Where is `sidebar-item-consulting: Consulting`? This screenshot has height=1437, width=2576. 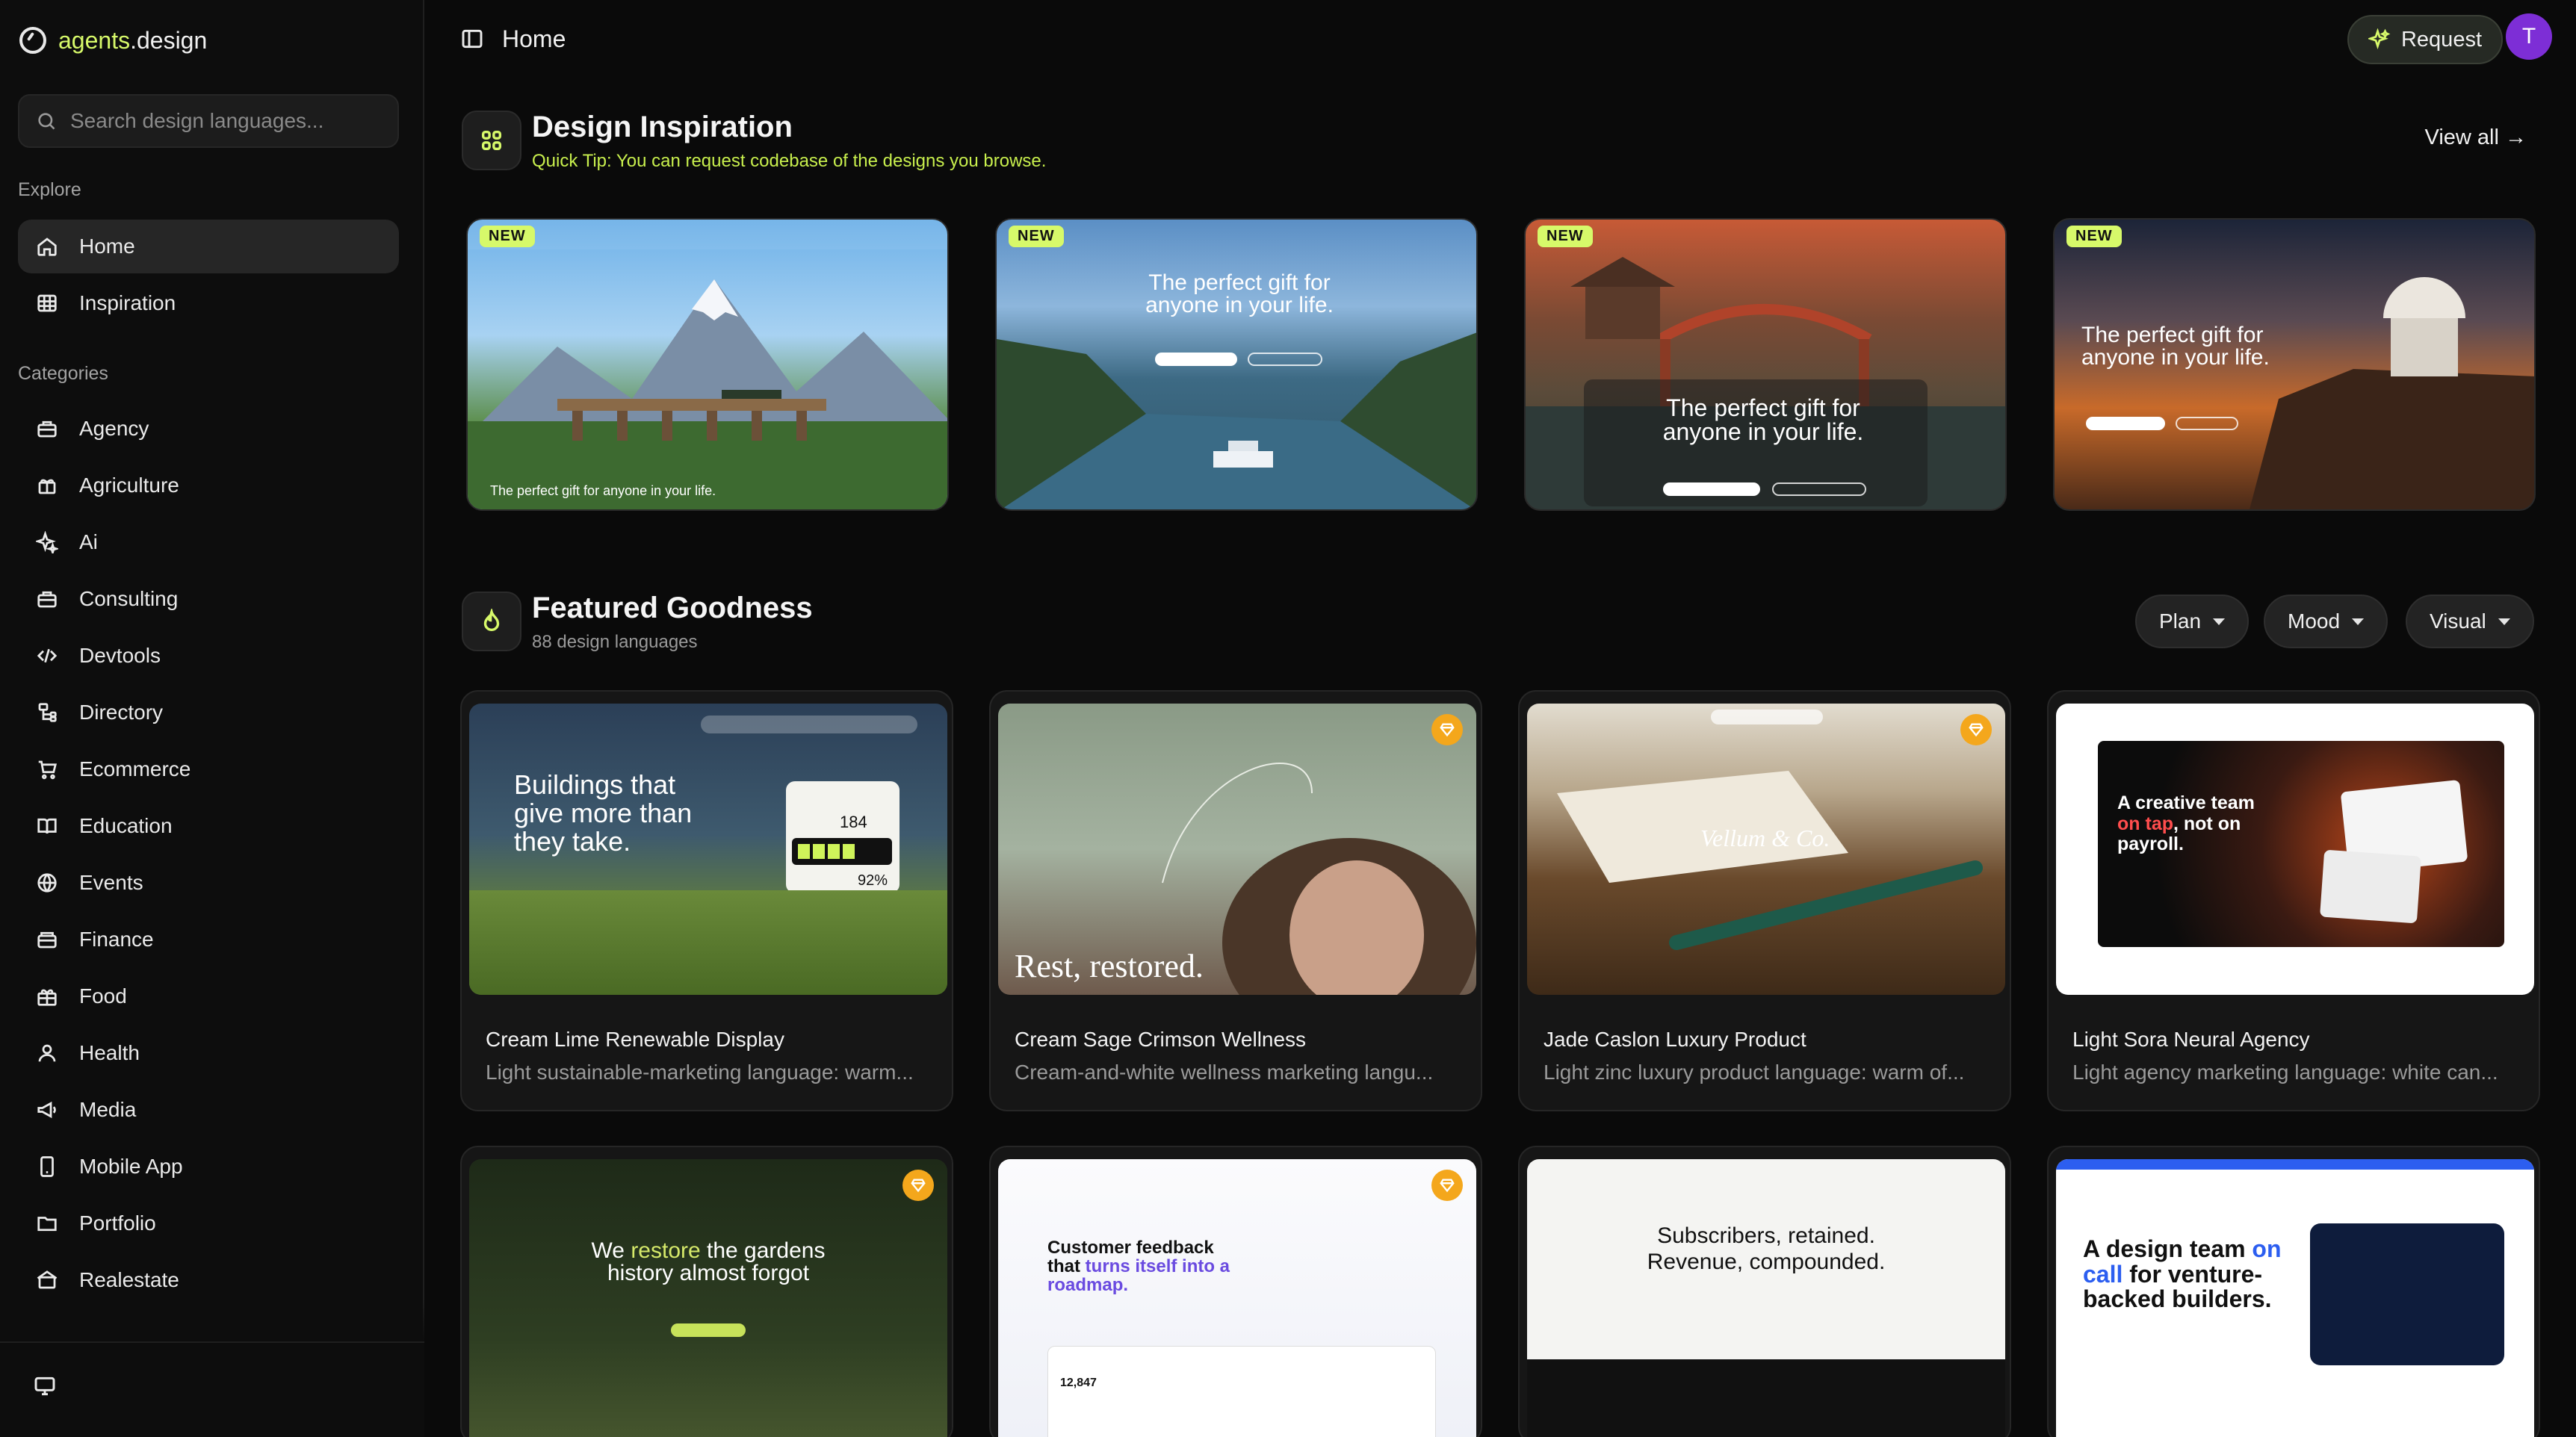
sidebar-item-consulting: Consulting is located at coordinates (208, 599).